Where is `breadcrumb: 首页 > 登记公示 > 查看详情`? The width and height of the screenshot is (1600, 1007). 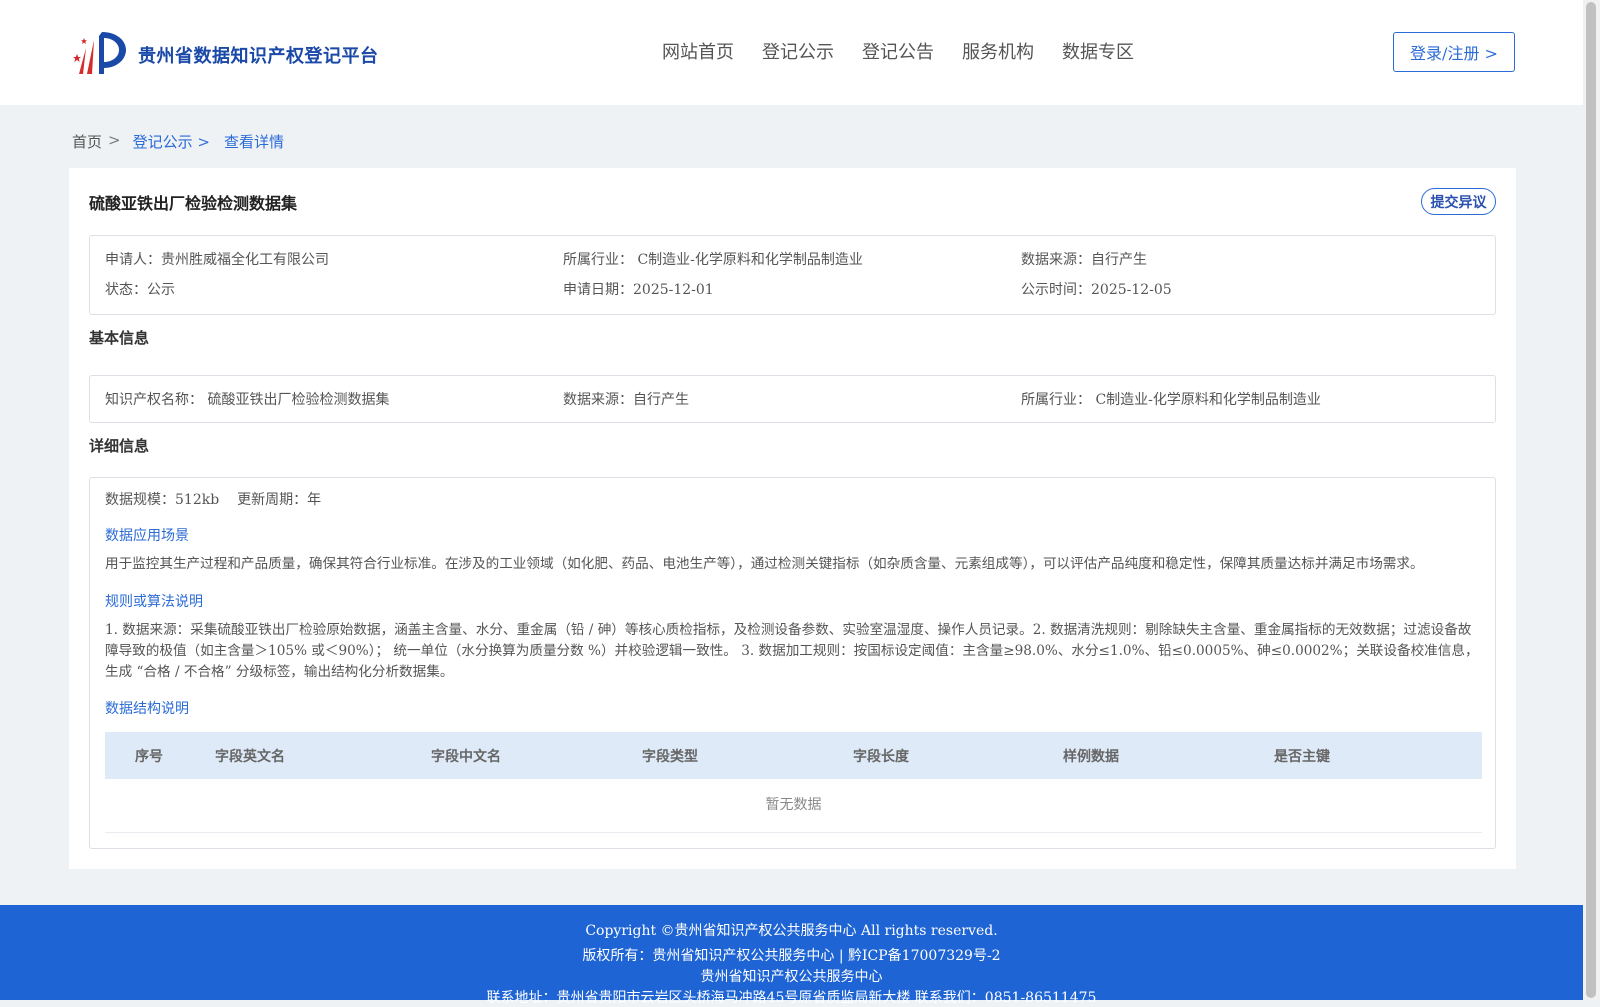 breadcrumb: 首页 > 登记公示 > 查看详情 is located at coordinates (178, 141).